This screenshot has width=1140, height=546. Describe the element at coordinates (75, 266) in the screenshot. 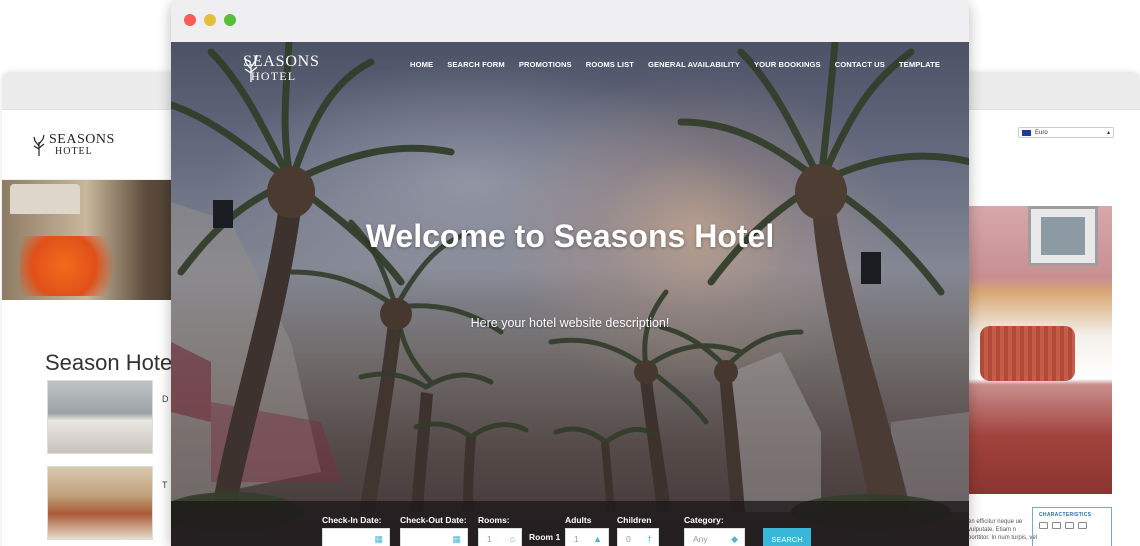

I see `flowers-shape` at that location.